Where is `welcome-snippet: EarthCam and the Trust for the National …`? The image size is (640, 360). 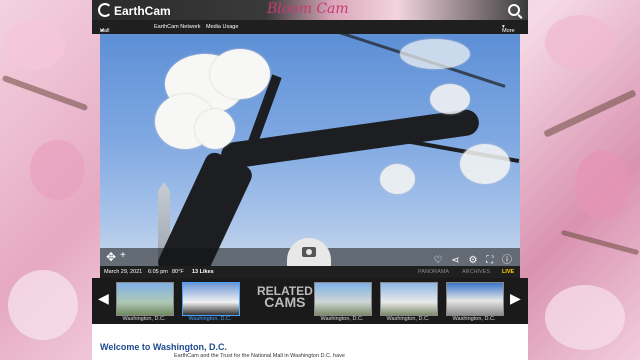
welcome-snippet: EarthCam and the Trust for the National … is located at coordinates (259, 356).